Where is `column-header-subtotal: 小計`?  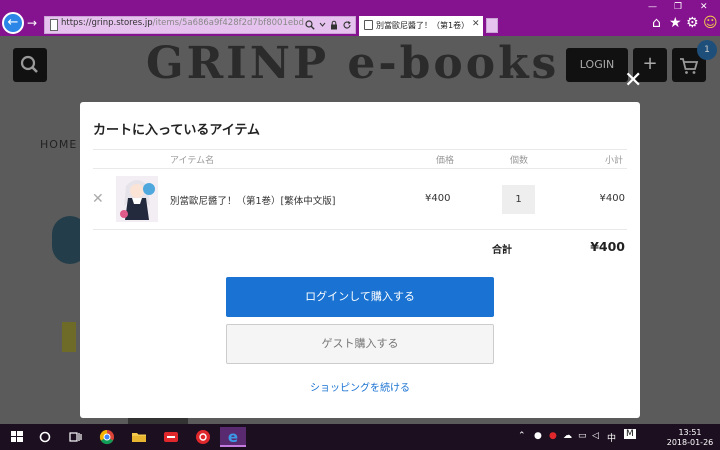 column-header-subtotal: 小計 is located at coordinates (614, 161).